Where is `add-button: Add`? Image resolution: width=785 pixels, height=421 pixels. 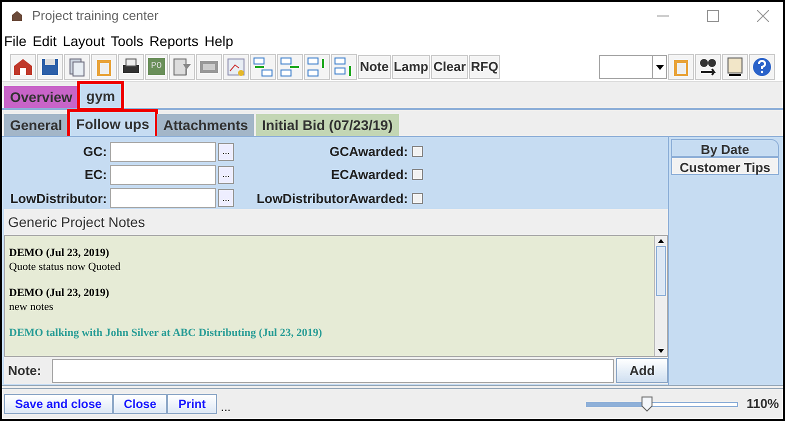
add-button: Add is located at coordinates (642, 370).